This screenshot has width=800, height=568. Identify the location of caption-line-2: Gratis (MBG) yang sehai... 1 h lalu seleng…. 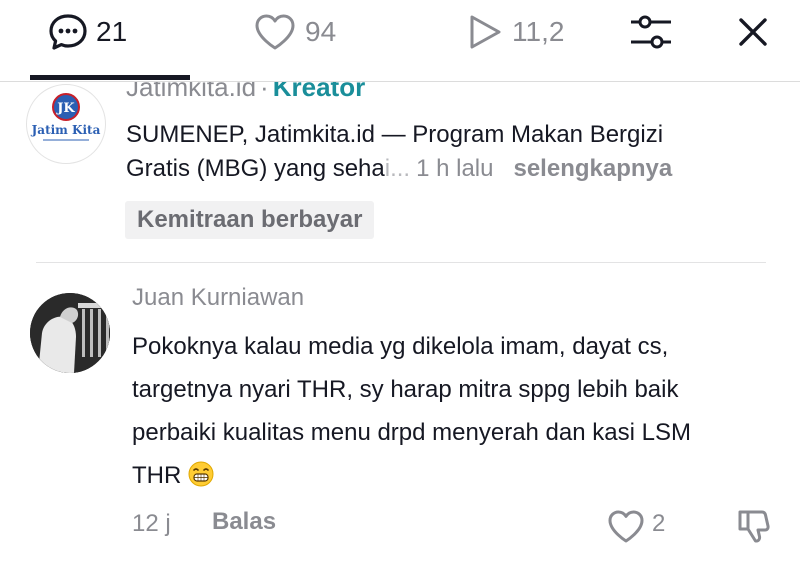
(446, 169).